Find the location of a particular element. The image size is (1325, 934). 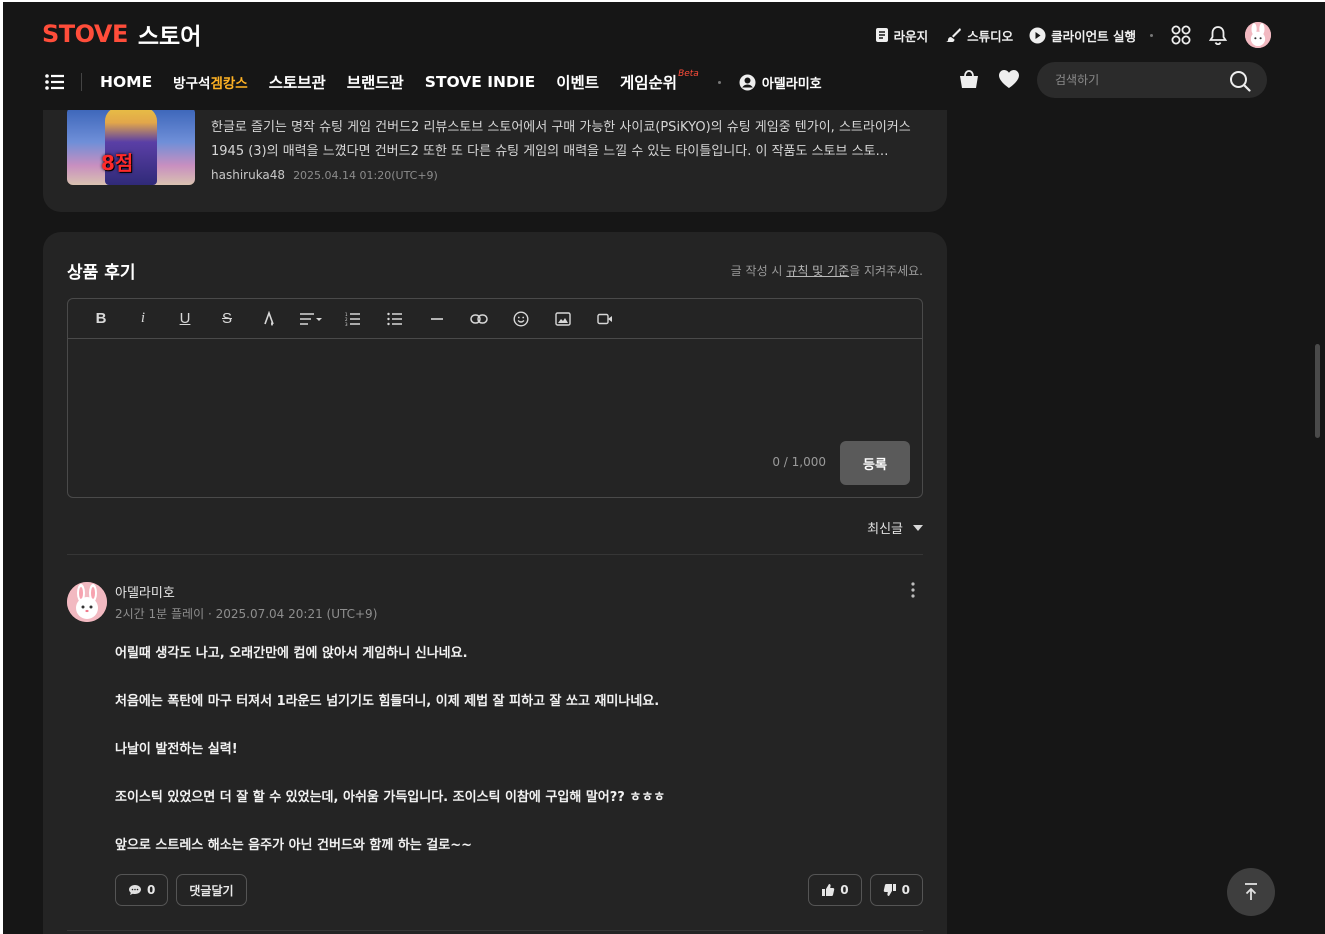

review-line: 나날이 발전하는 실력! is located at coordinates (176, 749).